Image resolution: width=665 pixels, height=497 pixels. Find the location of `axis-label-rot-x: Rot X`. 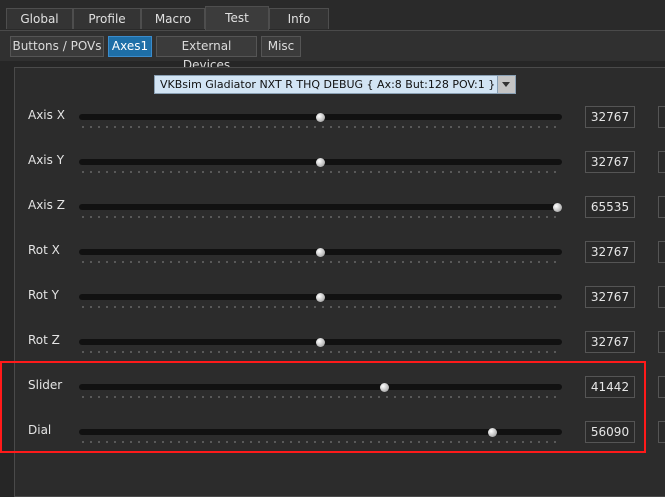

axis-label-rot-x: Rot X is located at coordinates (44, 250).